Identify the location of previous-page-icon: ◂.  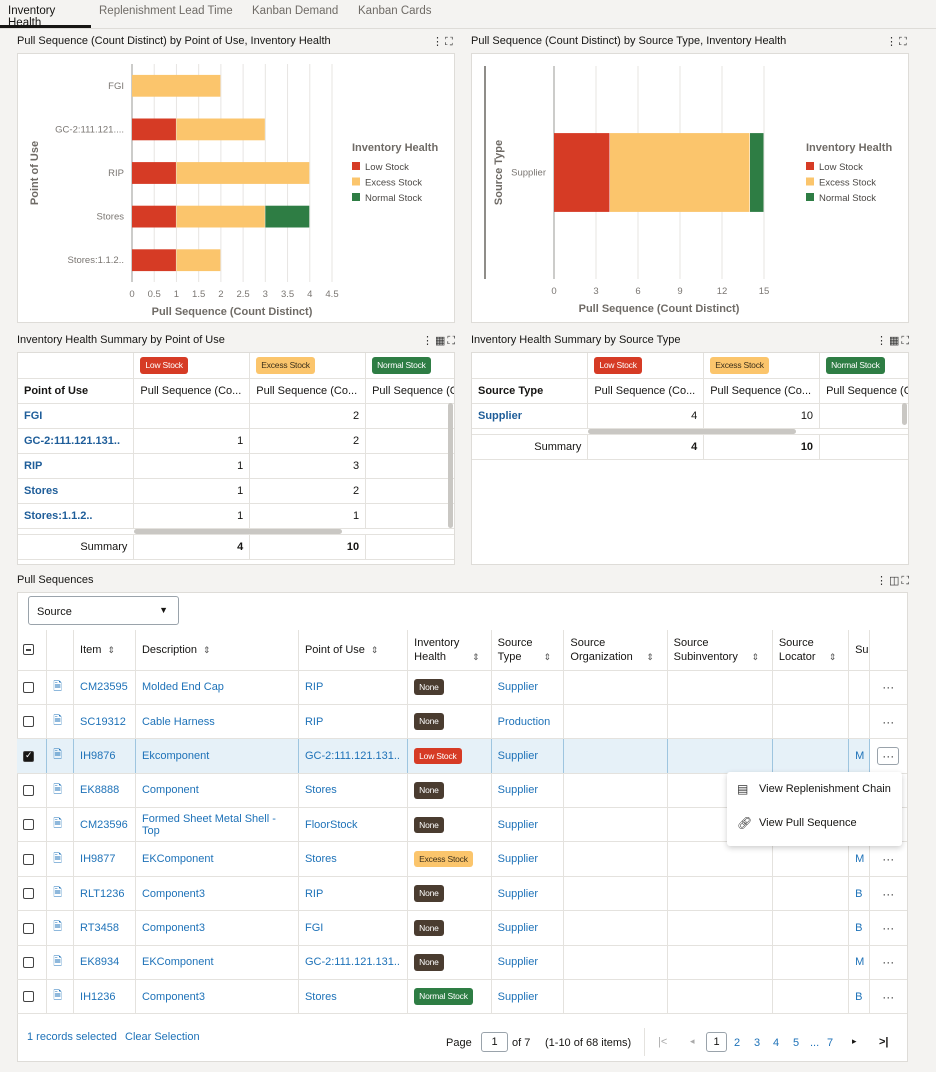
(692, 1041).